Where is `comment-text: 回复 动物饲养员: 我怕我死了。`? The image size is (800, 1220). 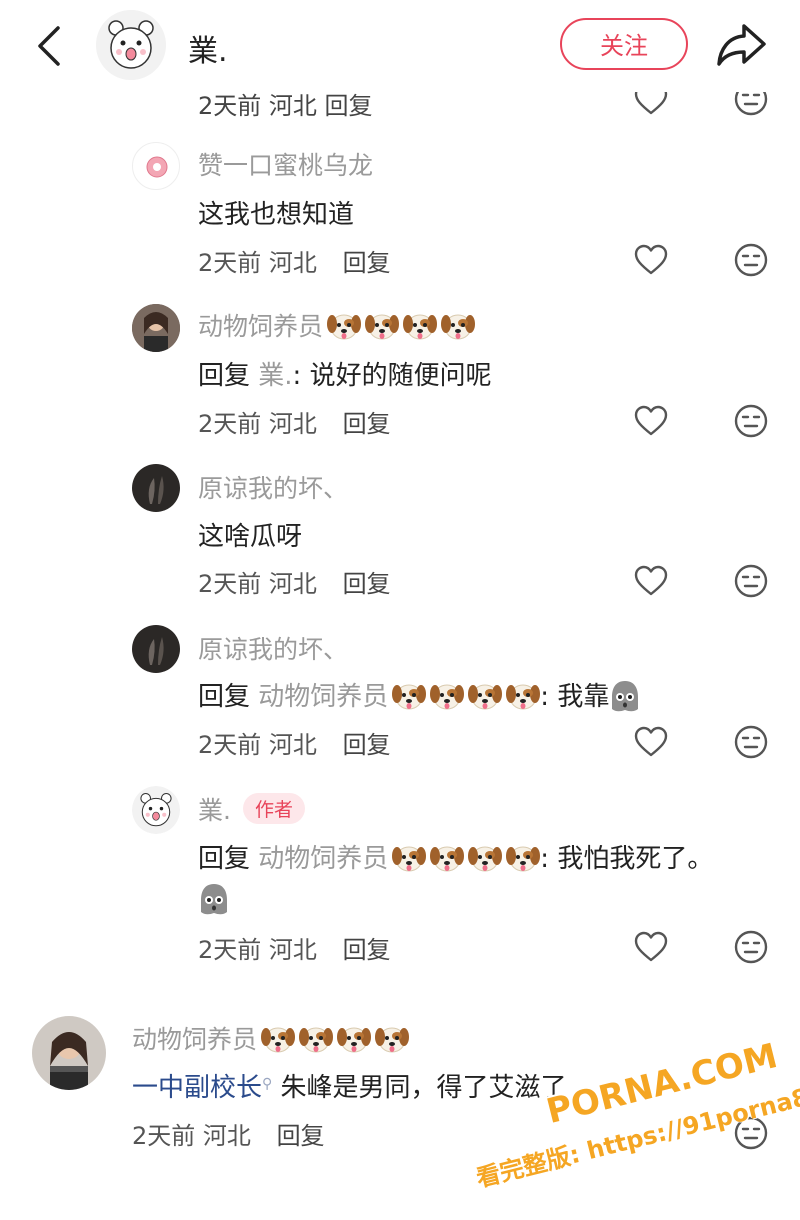 comment-text: 回复 动物饲养员: 我怕我死了。 is located at coordinates (456, 859).